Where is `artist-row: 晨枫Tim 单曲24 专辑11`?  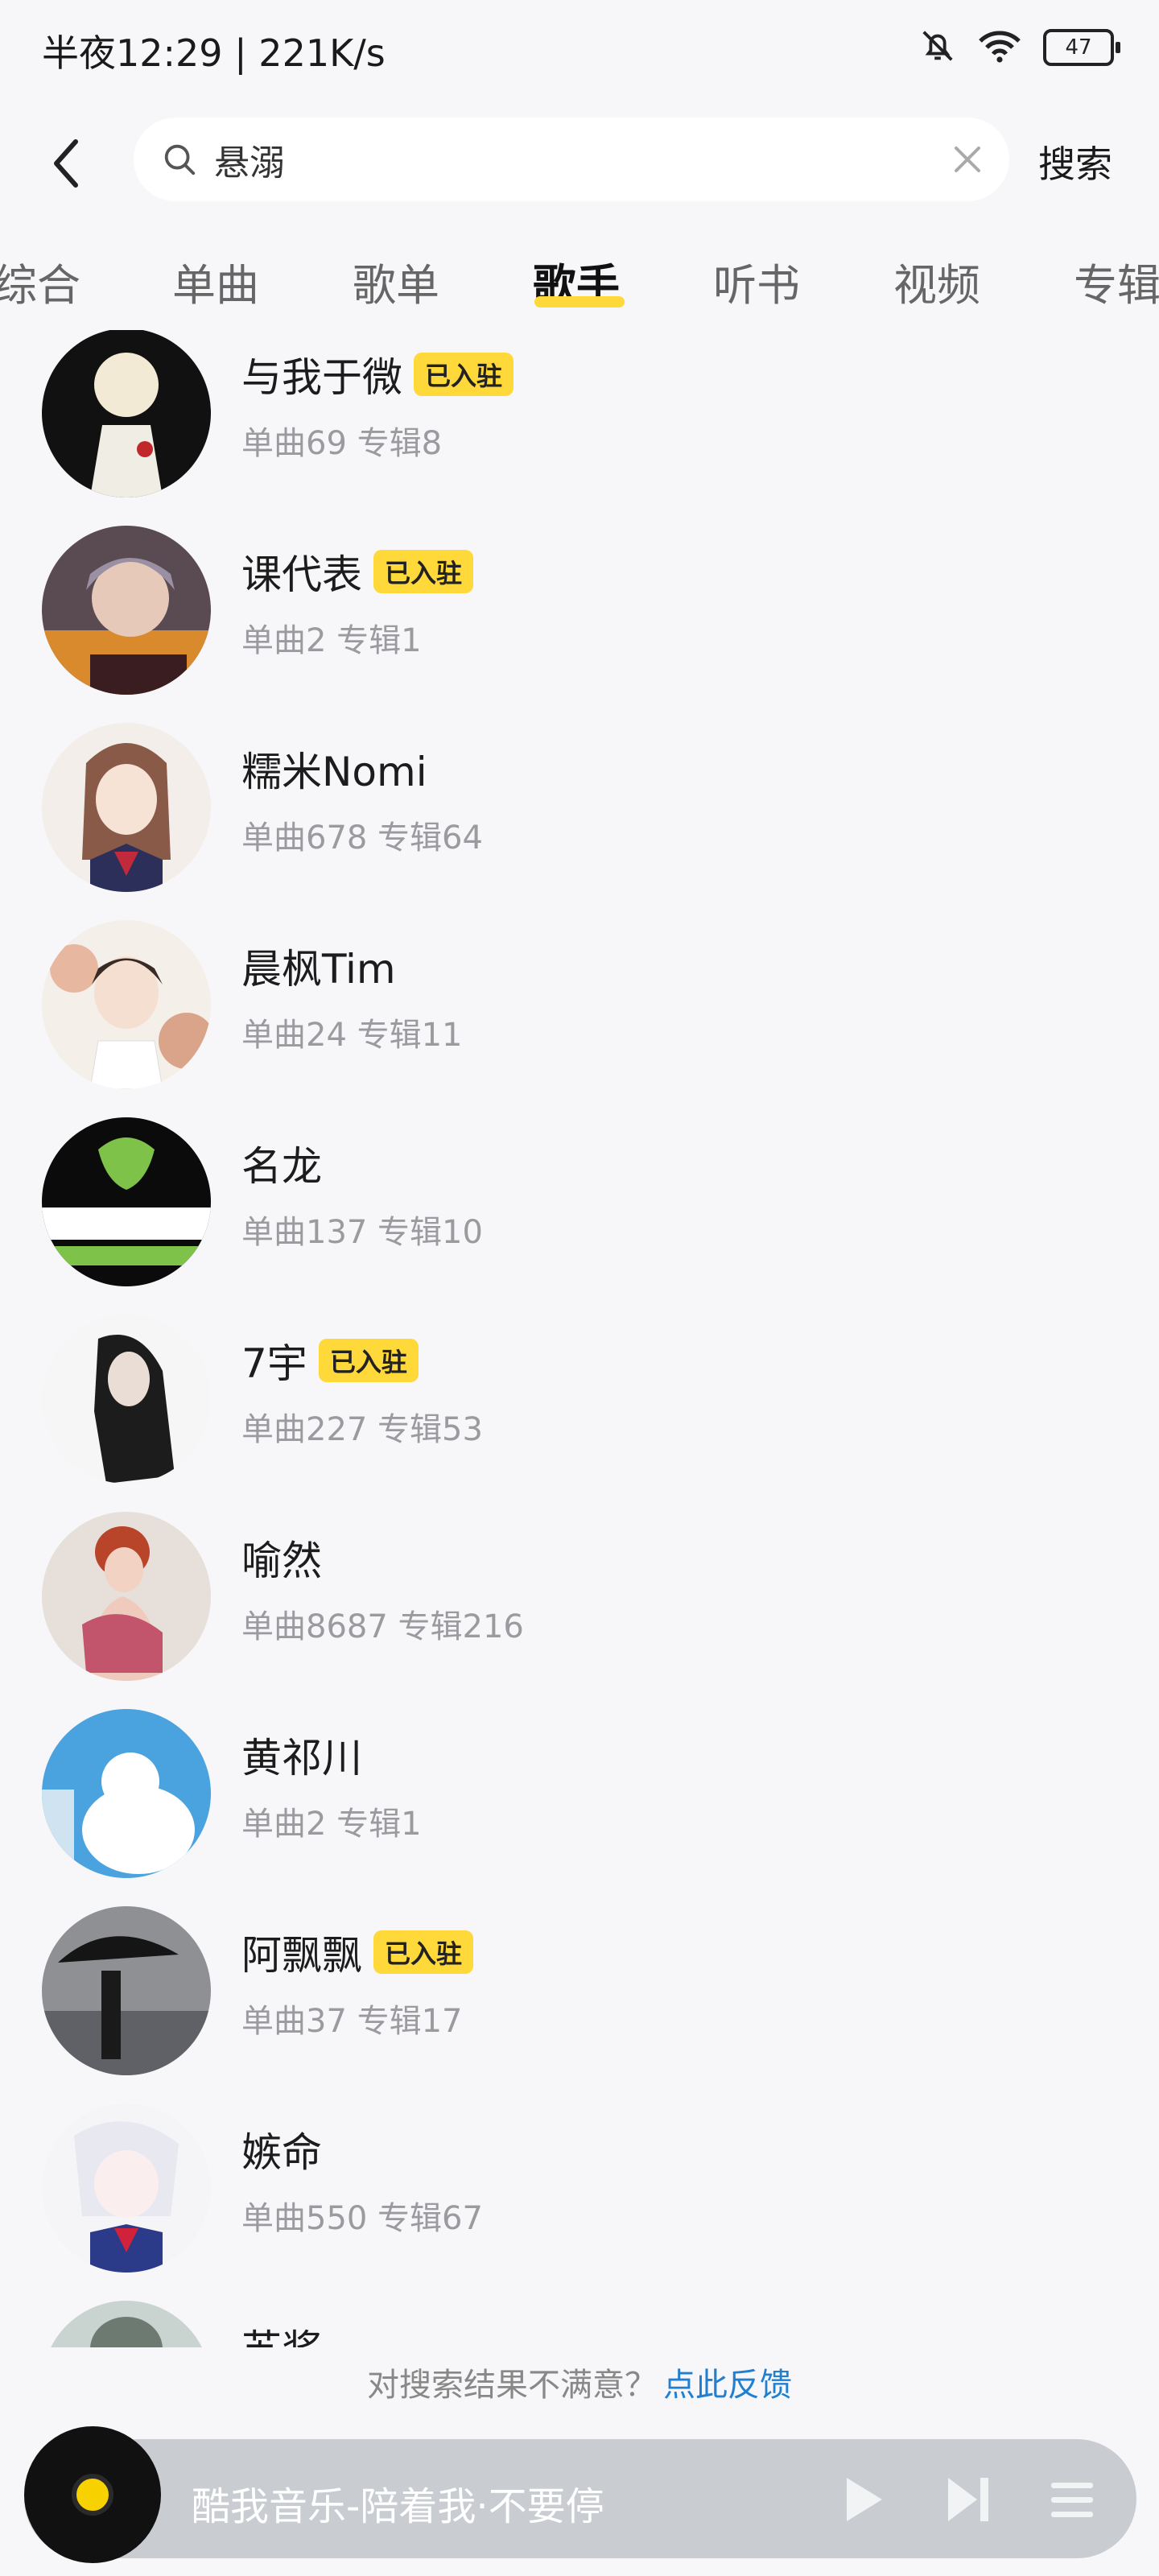 artist-row: 晨枫Tim 单曲24 专辑11 is located at coordinates (579, 1018).